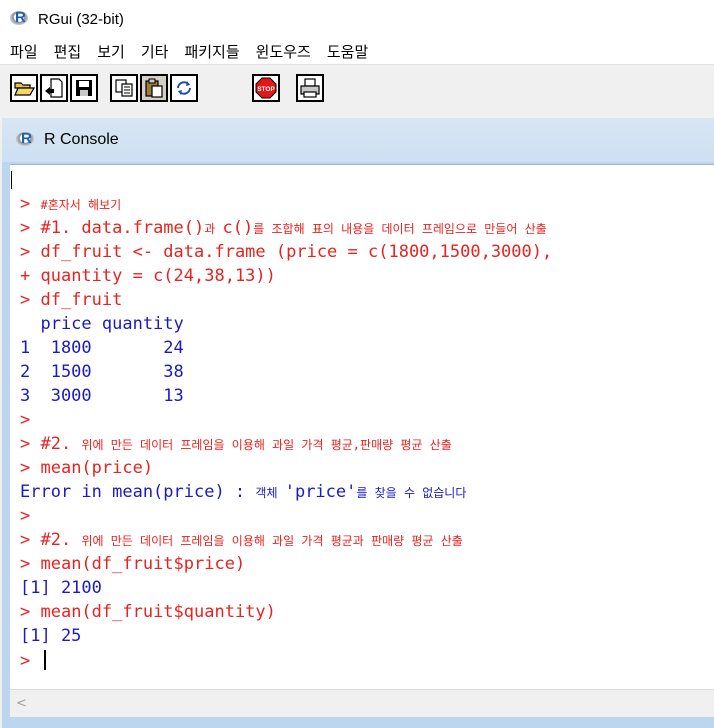 This screenshot has height=728, width=714. Describe the element at coordinates (61, 588) in the screenshot. I see `console-text: [1] 2100` at that location.